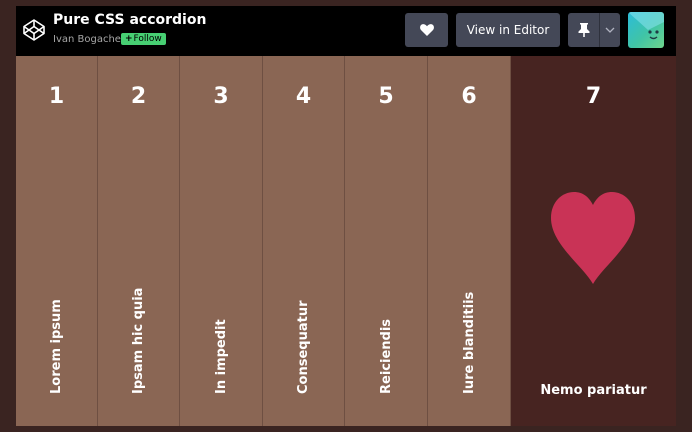 Image resolution: width=692 pixels, height=432 pixels. Describe the element at coordinates (610, 30) in the screenshot. I see `chevron-down-icon` at that location.